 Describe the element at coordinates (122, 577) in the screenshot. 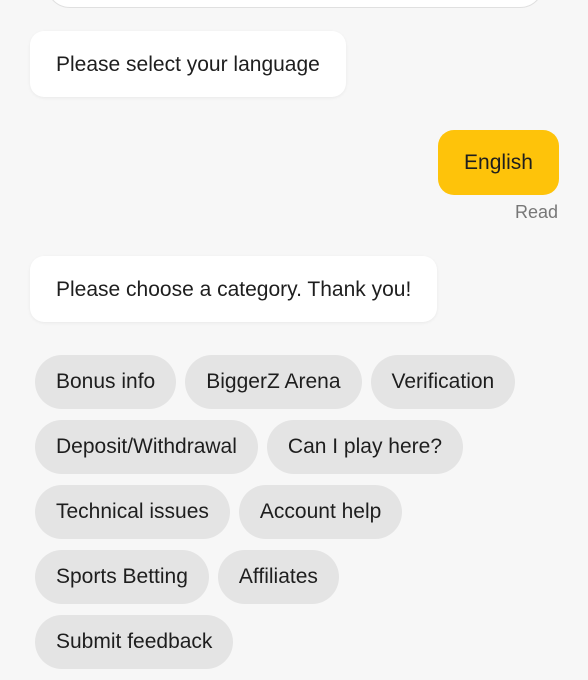

I see `chip-sports-betting: Sports Betting` at that location.